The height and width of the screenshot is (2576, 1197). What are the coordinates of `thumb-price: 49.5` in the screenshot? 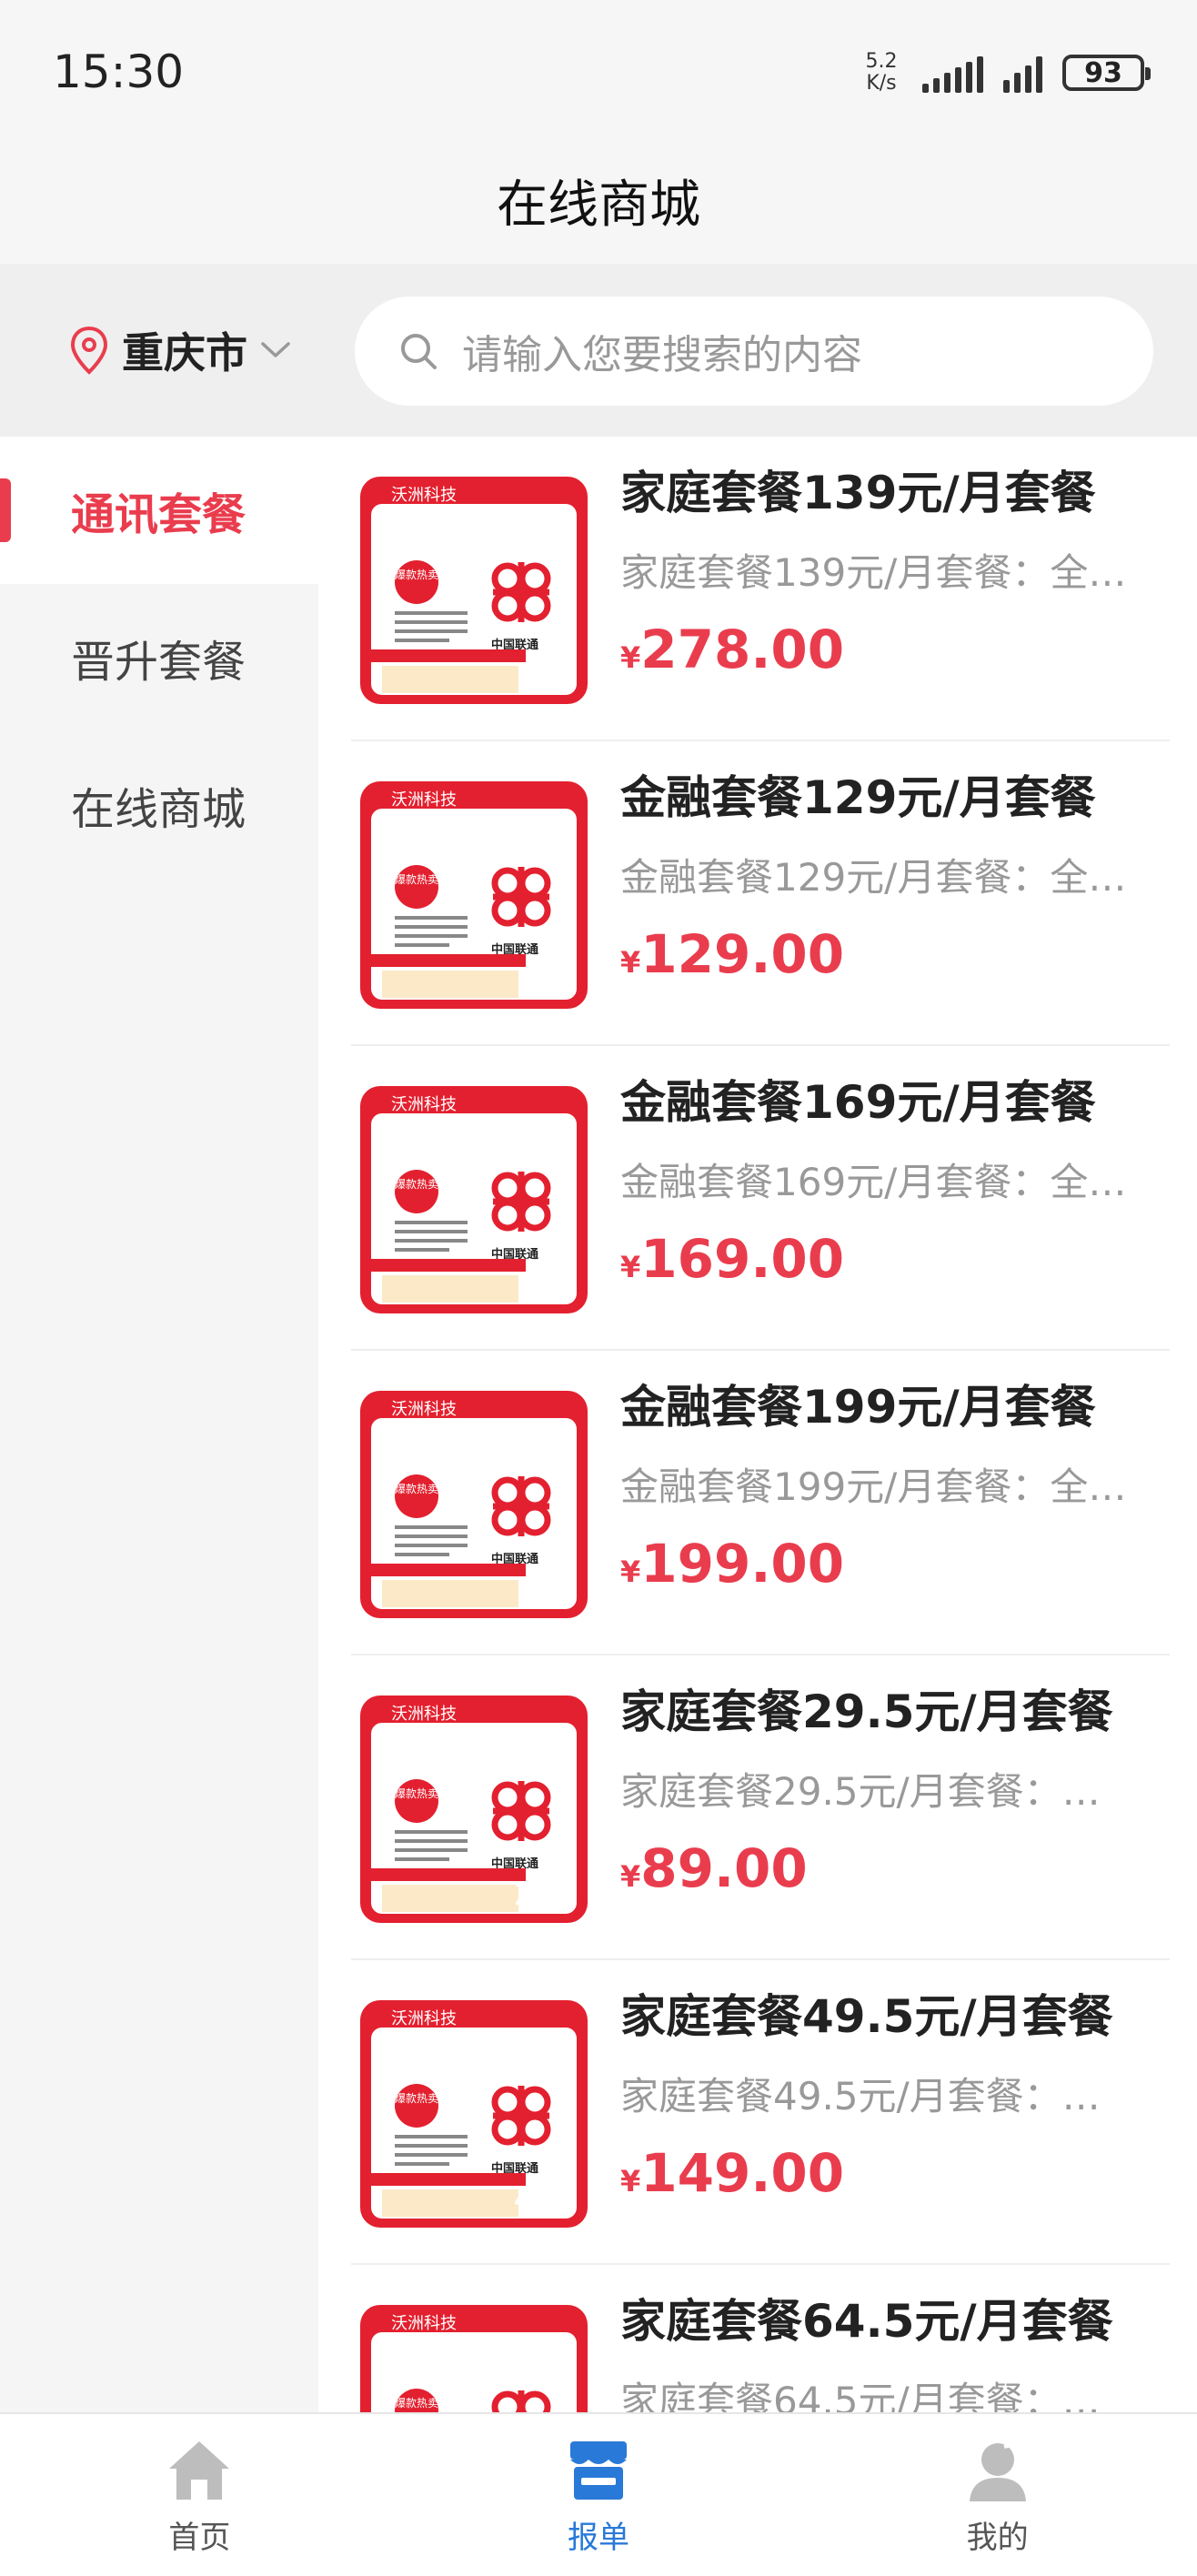 It's located at (545, 2199).